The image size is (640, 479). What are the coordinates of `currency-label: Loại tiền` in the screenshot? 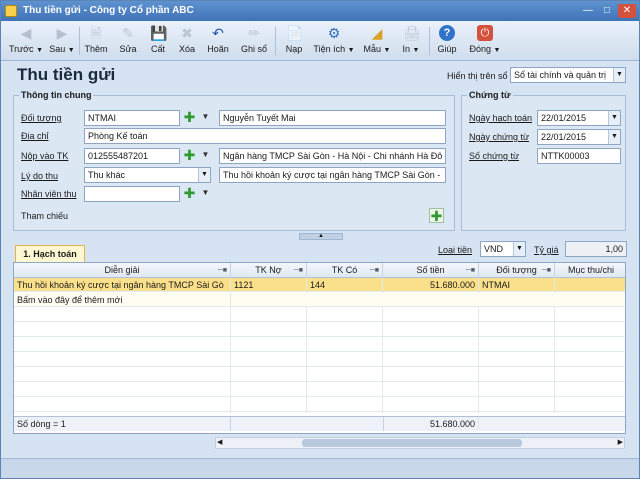 It's located at (455, 250).